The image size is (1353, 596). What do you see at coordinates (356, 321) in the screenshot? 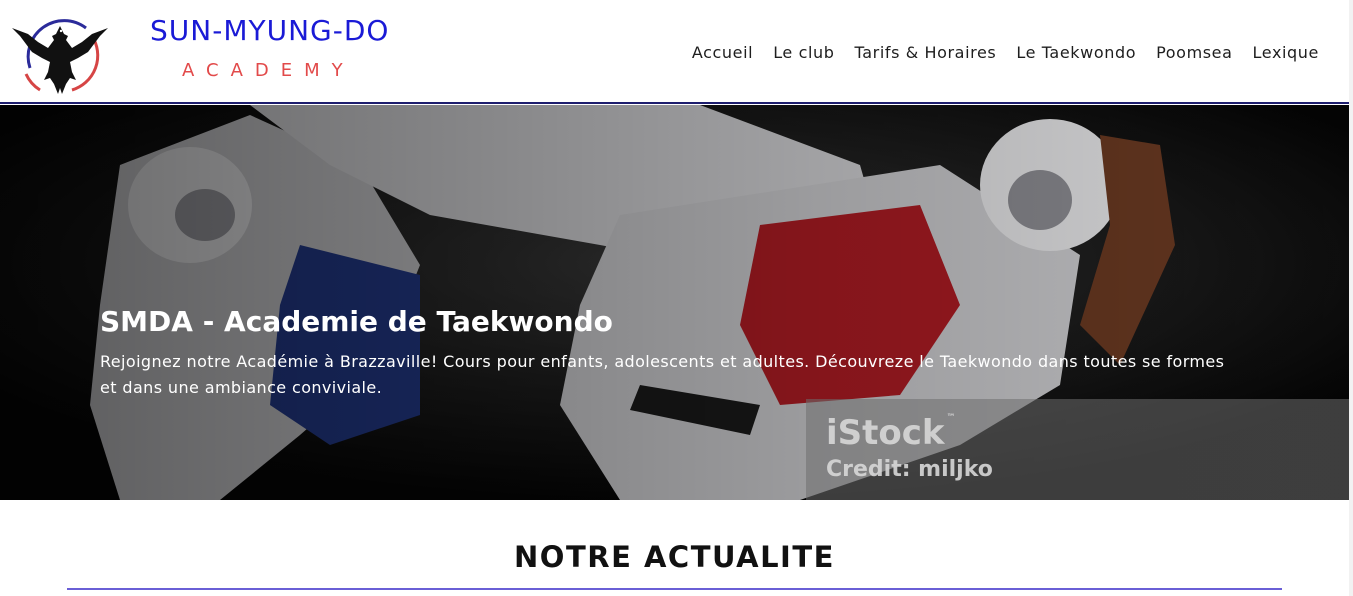
I see `hero-title: SMDA - Academie de Taekwondo` at bounding box center [356, 321].